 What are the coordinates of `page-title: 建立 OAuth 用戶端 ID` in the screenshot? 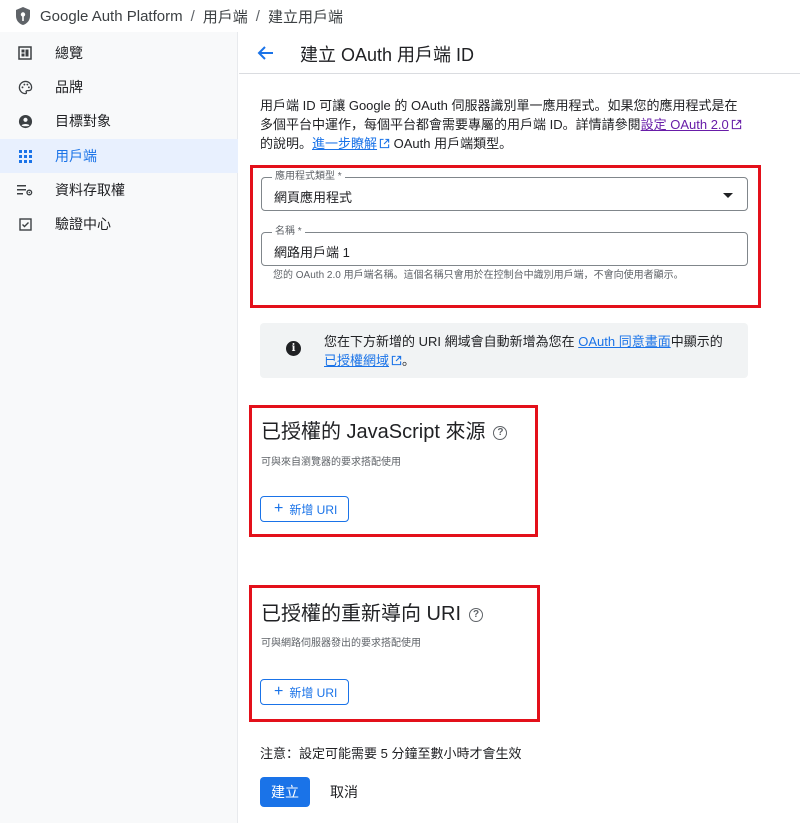 It's located at (387, 55).